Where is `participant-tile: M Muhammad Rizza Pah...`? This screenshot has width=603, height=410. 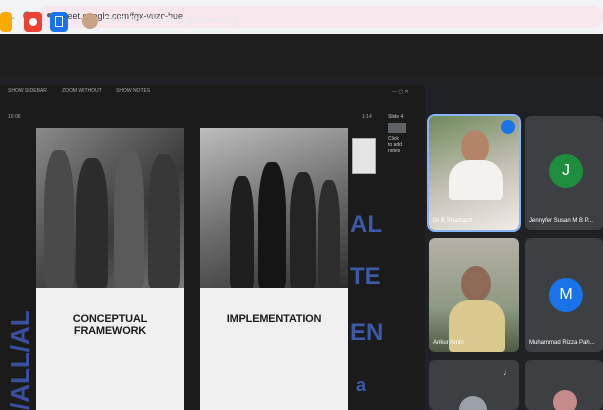
participant-tile: M Muhammad Rizza Pah... is located at coordinates (564, 295).